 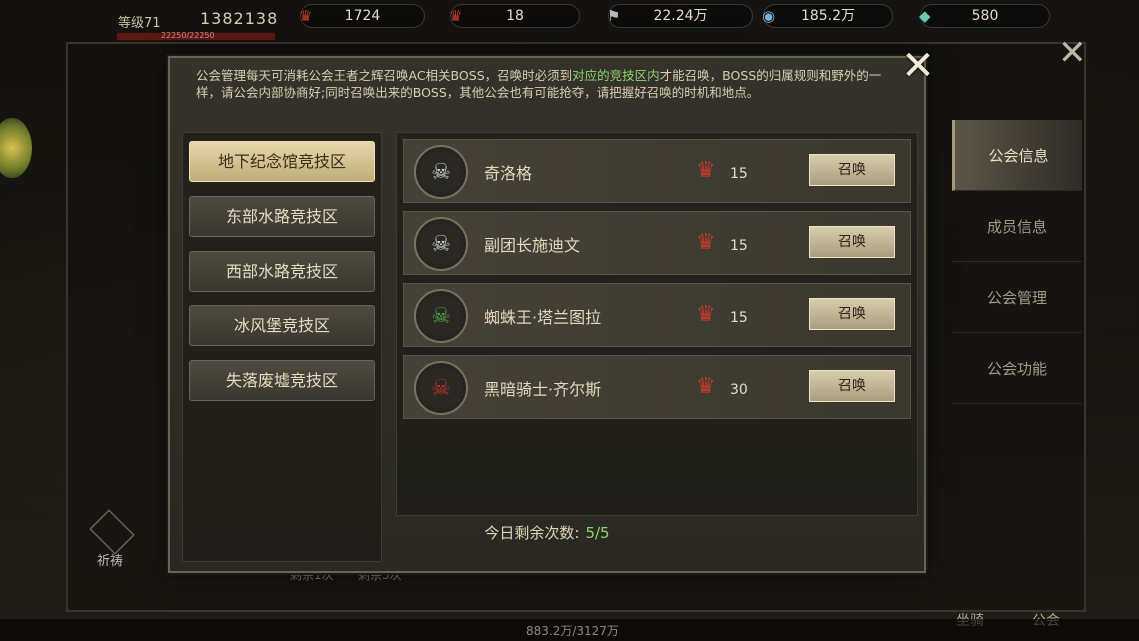 I want to click on remaining-value: 5/5, so click(x=597, y=533).